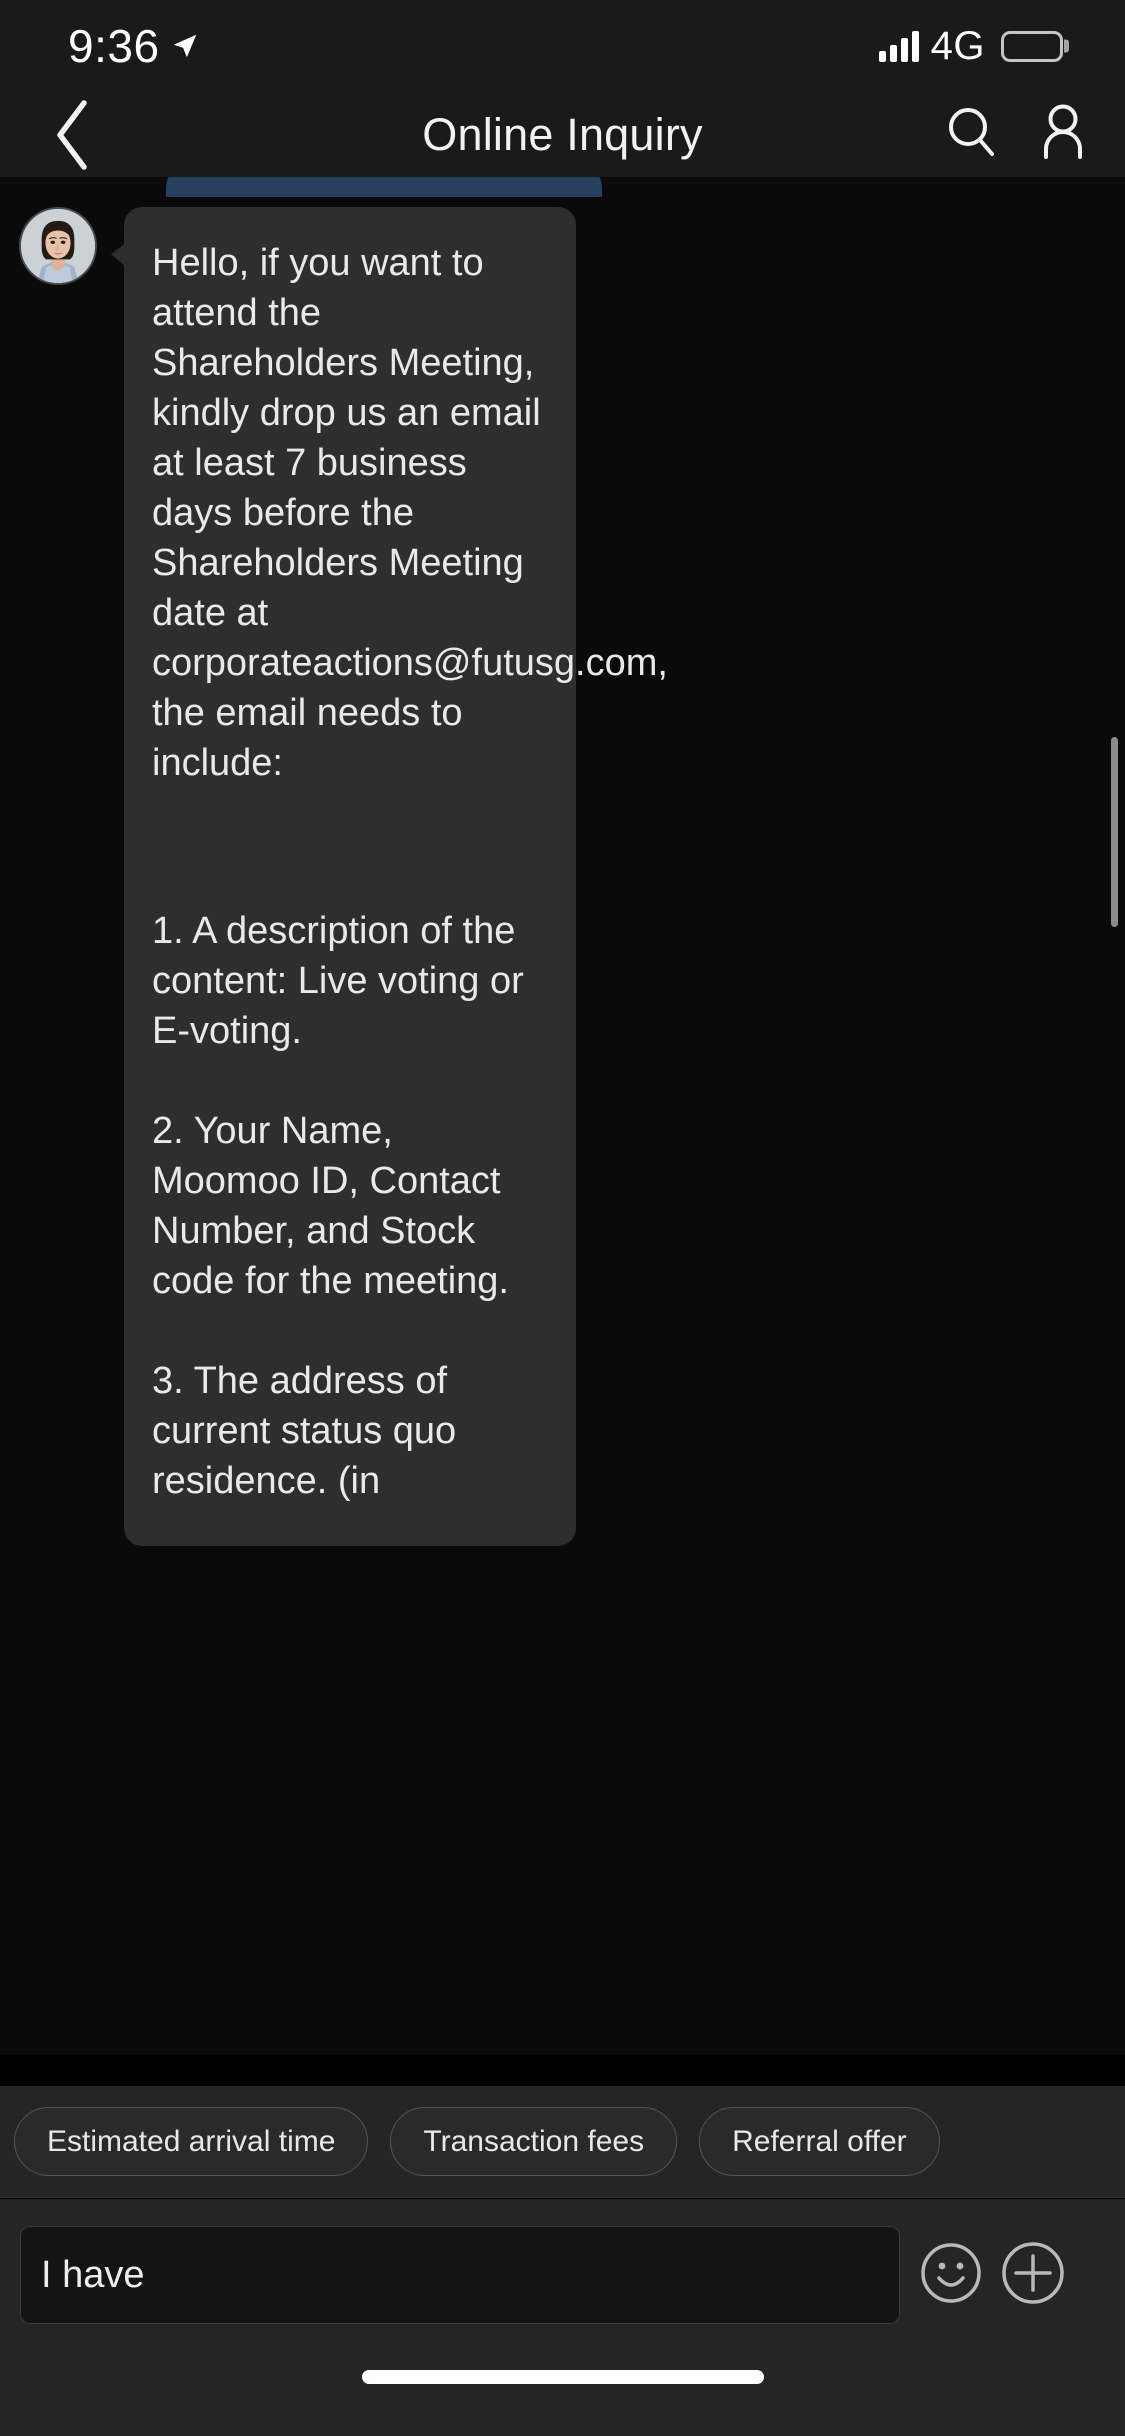 The width and height of the screenshot is (1125, 2436). I want to click on agent-avatar, so click(58, 246).